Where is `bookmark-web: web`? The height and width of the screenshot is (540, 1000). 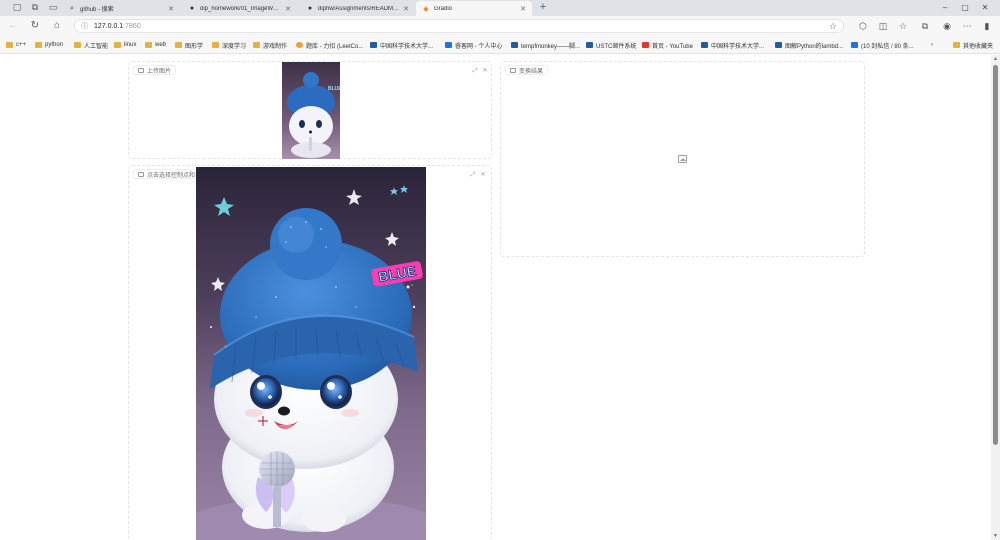 bookmark-web: web is located at coordinates (155, 45).